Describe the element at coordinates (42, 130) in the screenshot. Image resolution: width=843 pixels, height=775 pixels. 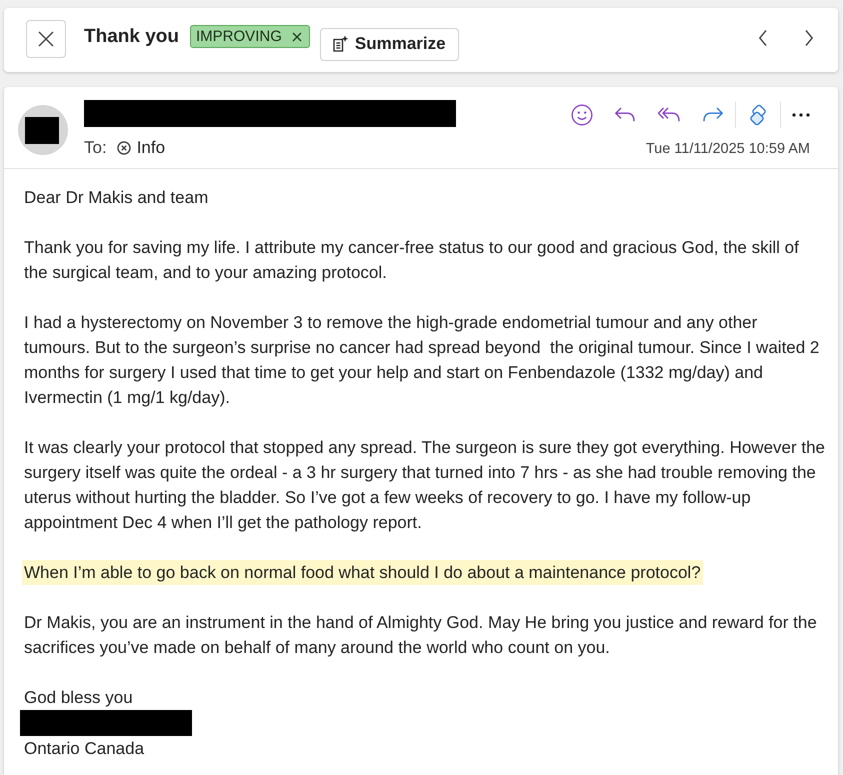
I see `redaction-bar` at that location.